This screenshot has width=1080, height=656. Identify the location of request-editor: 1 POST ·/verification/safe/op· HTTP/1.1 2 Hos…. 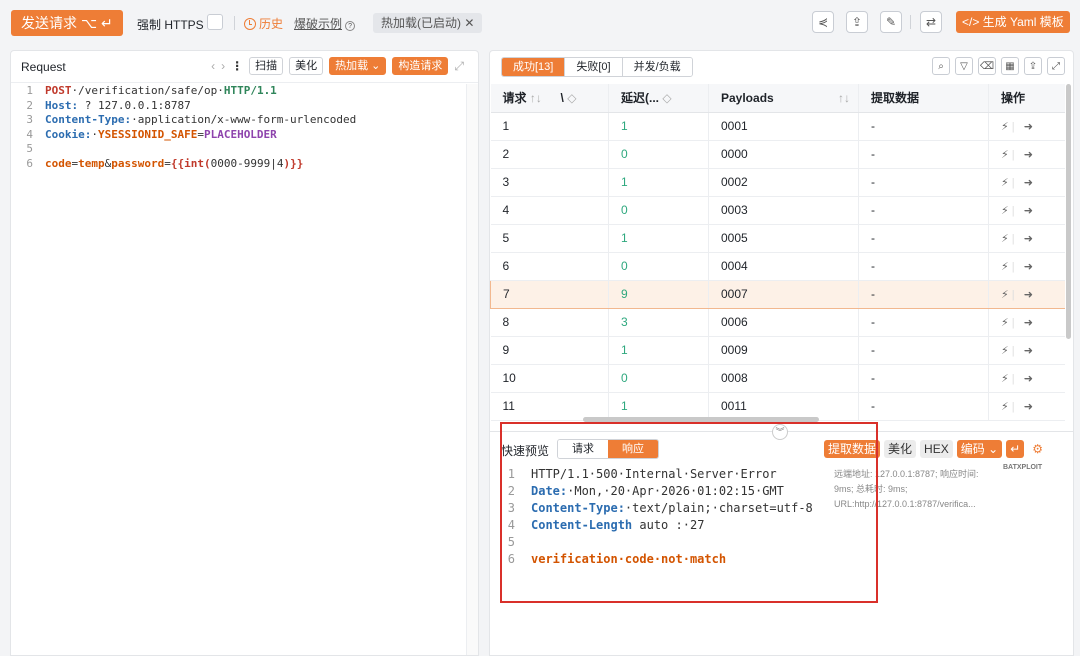
(238, 127).